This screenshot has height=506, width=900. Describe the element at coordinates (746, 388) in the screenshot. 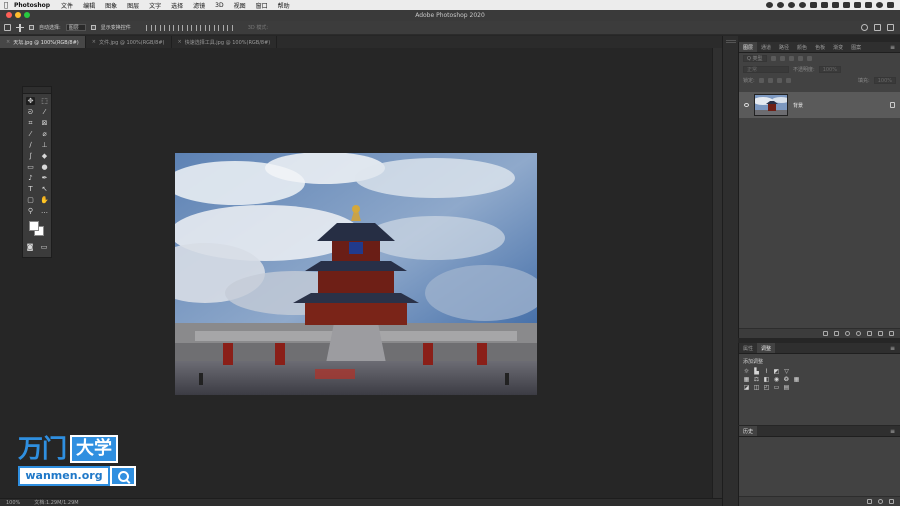

I see `invert-icon: ◪` at that location.